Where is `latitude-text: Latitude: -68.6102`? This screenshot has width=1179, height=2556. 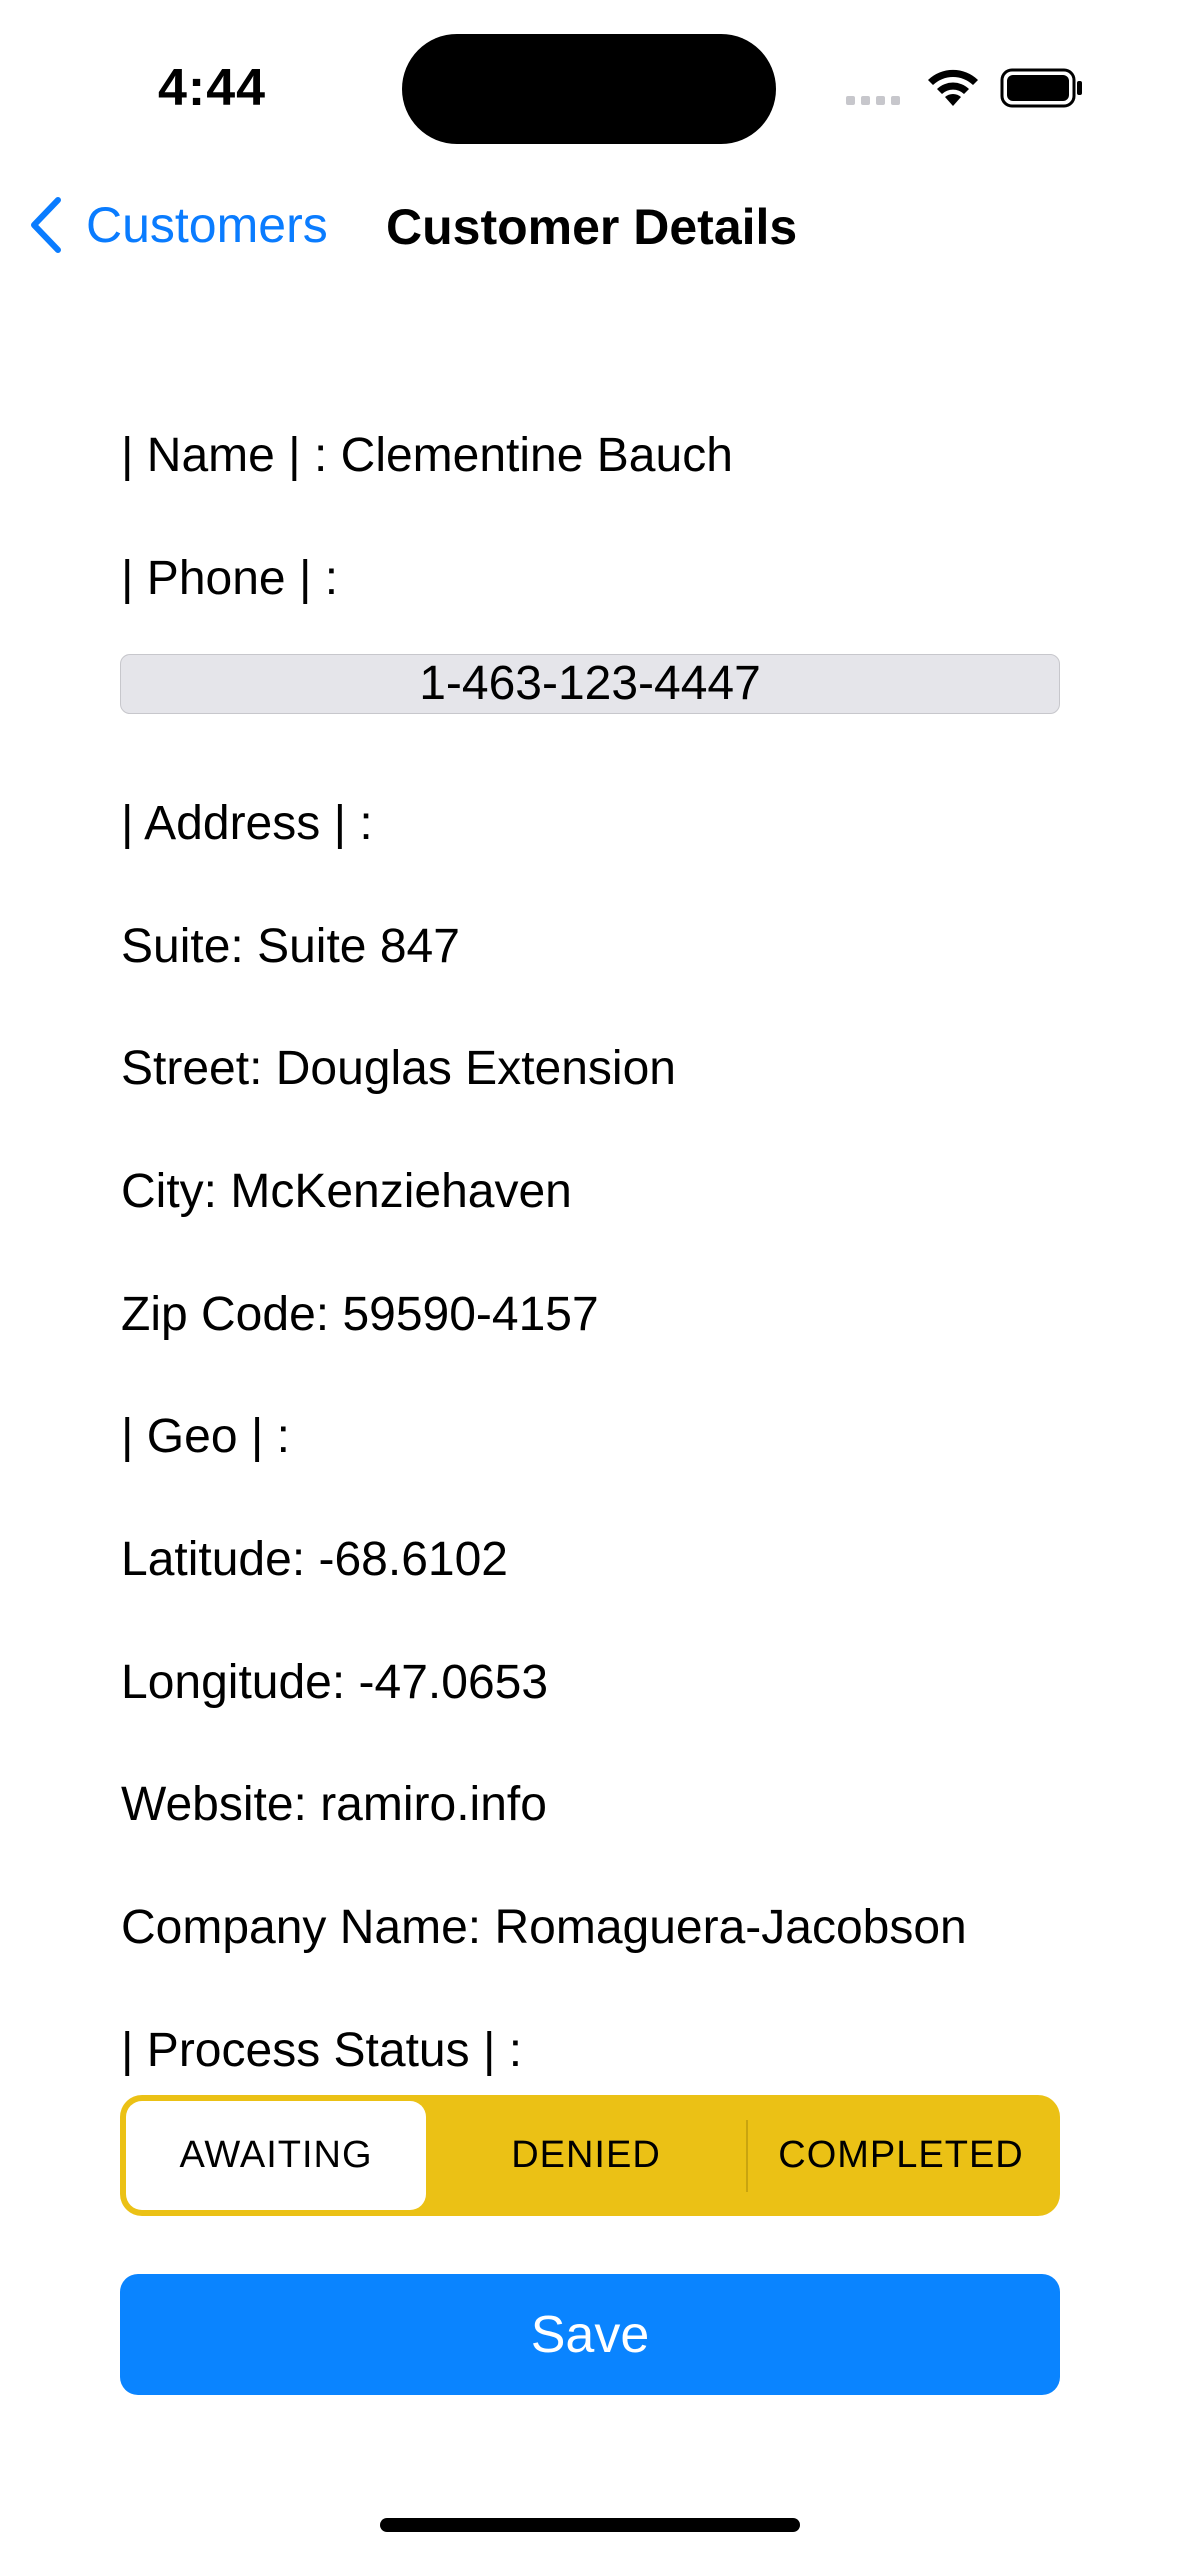
latitude-text: Latitude: -68.6102 is located at coordinates (314, 1559).